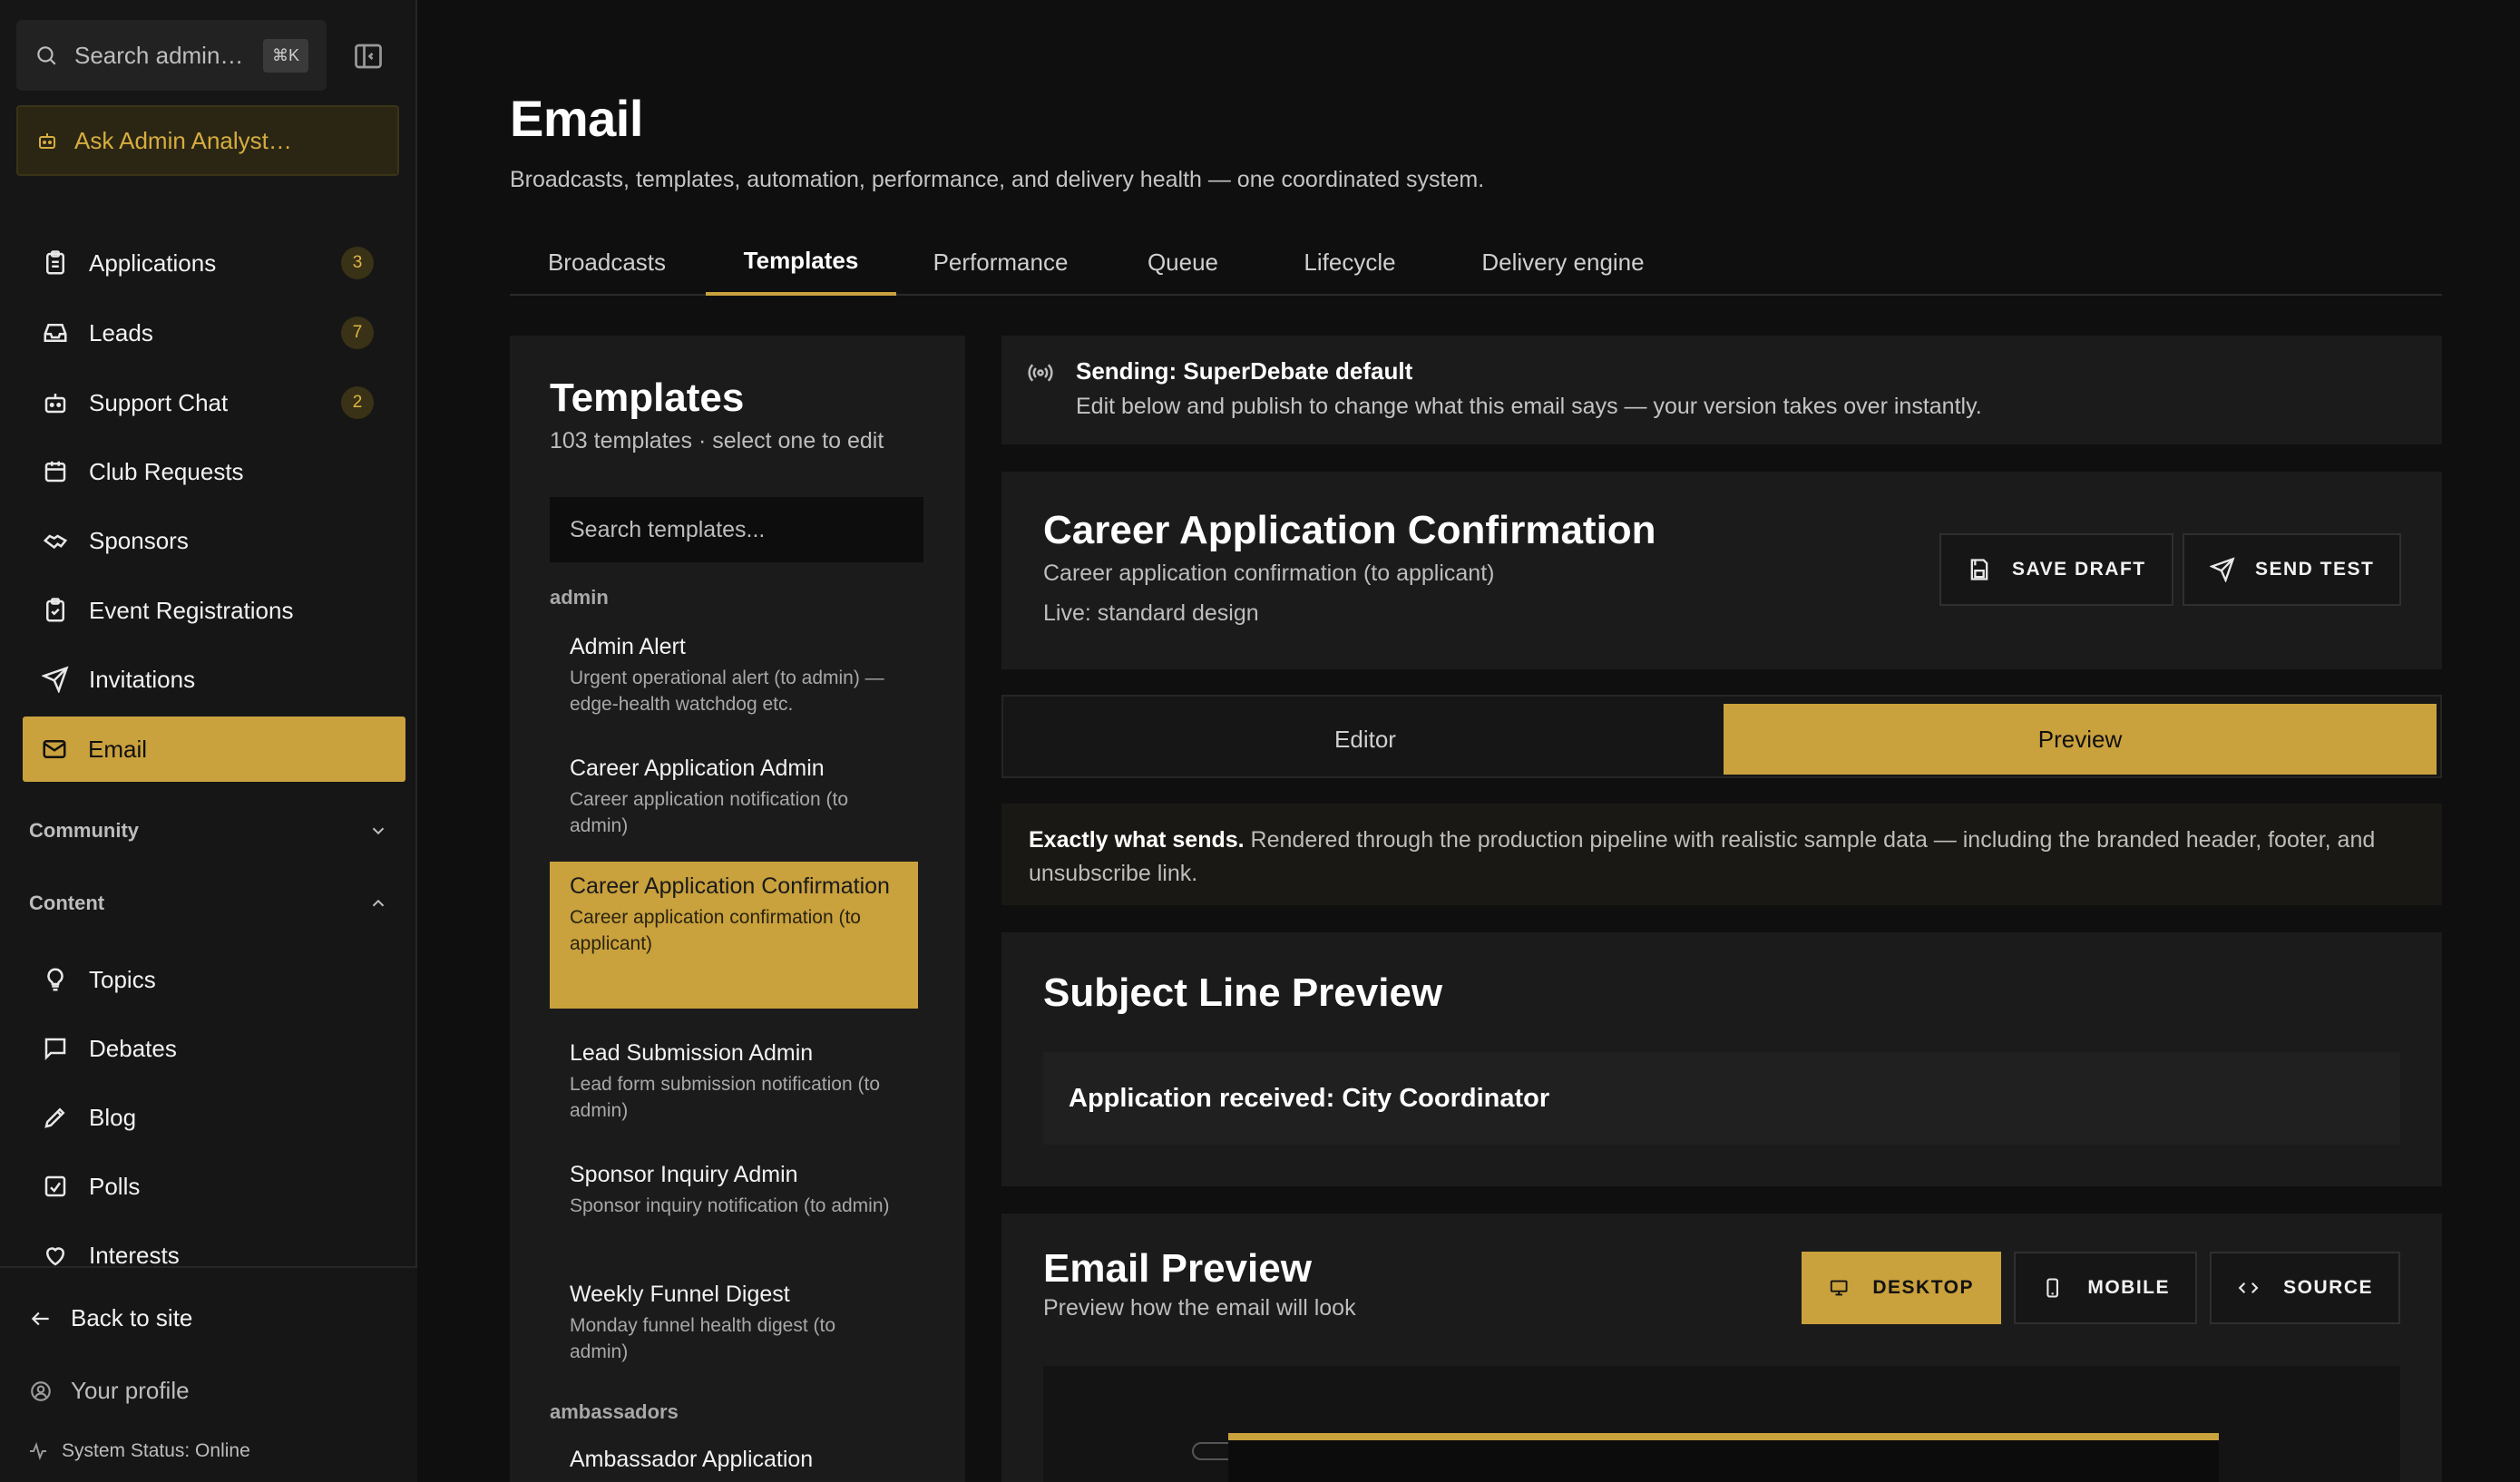 This screenshot has height=1482, width=2520. Describe the element at coordinates (1839, 1288) in the screenshot. I see `monitor-icon` at that location.